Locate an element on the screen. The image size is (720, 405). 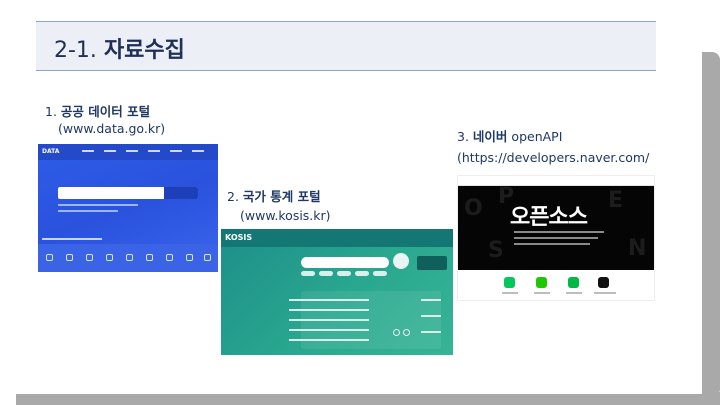
source-3-number: 3. is located at coordinates (463, 136).